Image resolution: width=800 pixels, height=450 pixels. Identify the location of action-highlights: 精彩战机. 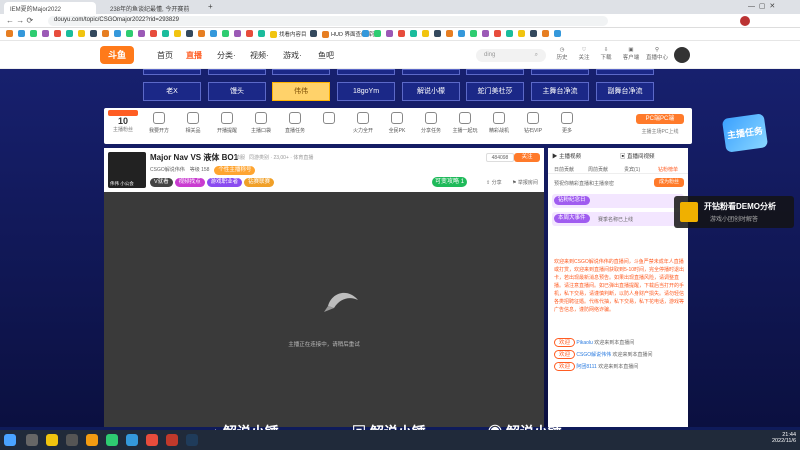
(499, 123).